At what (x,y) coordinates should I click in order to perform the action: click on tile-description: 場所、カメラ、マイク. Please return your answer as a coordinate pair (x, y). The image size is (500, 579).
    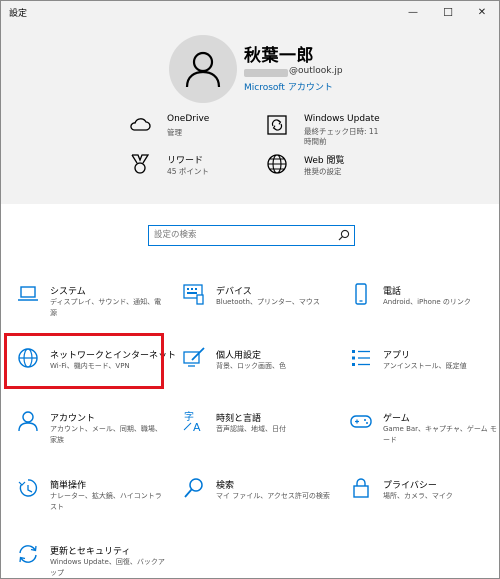
    Looking at the image, I should click on (418, 496).